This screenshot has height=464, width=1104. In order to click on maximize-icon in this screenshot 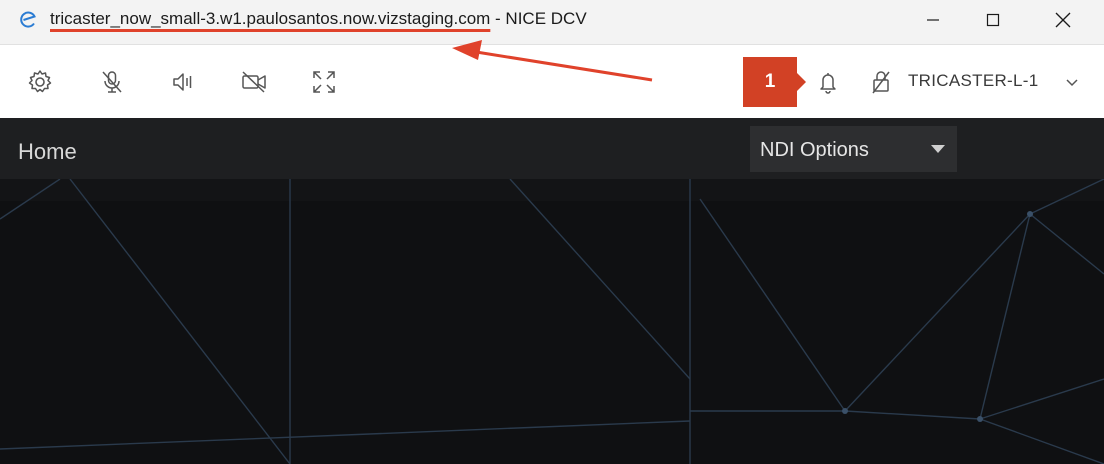, I will do `click(993, 20)`.